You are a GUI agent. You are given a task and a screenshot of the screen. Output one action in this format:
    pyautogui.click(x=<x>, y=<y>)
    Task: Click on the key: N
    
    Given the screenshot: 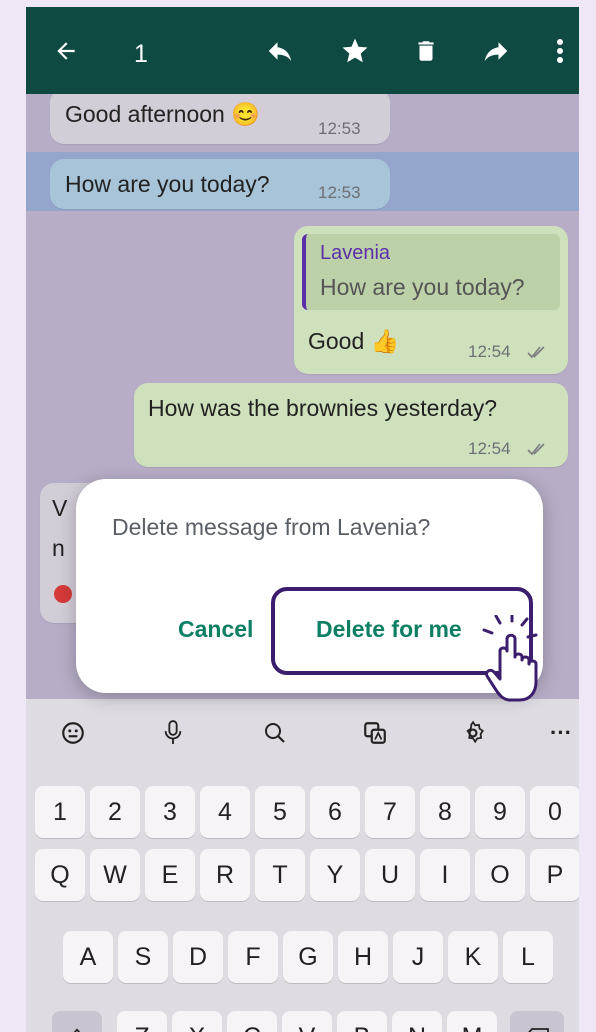 What is the action you would take?
    pyautogui.click(x=417, y=1021)
    